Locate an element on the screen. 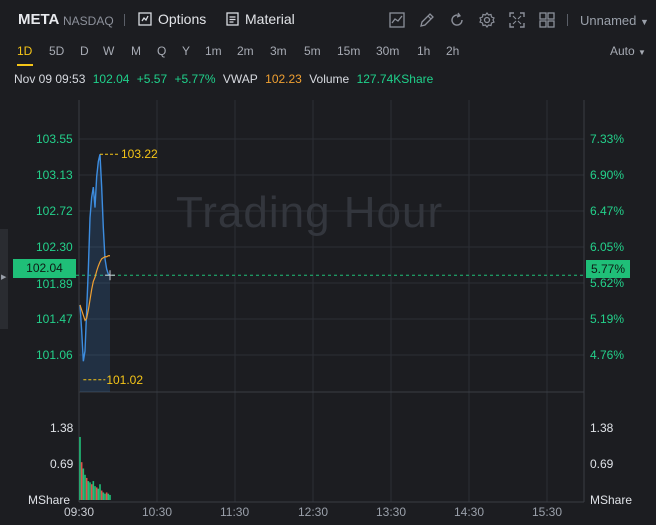 The height and width of the screenshot is (525, 656). chevron-right-icon: ▶ is located at coordinates (4, 277).